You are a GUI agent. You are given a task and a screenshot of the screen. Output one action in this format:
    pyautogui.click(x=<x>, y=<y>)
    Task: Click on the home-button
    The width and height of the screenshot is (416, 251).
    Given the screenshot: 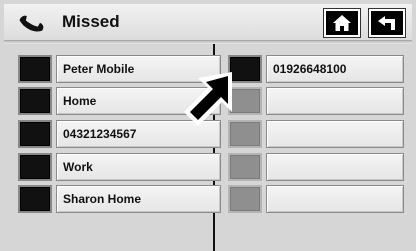 What is the action you would take?
    pyautogui.click(x=342, y=23)
    